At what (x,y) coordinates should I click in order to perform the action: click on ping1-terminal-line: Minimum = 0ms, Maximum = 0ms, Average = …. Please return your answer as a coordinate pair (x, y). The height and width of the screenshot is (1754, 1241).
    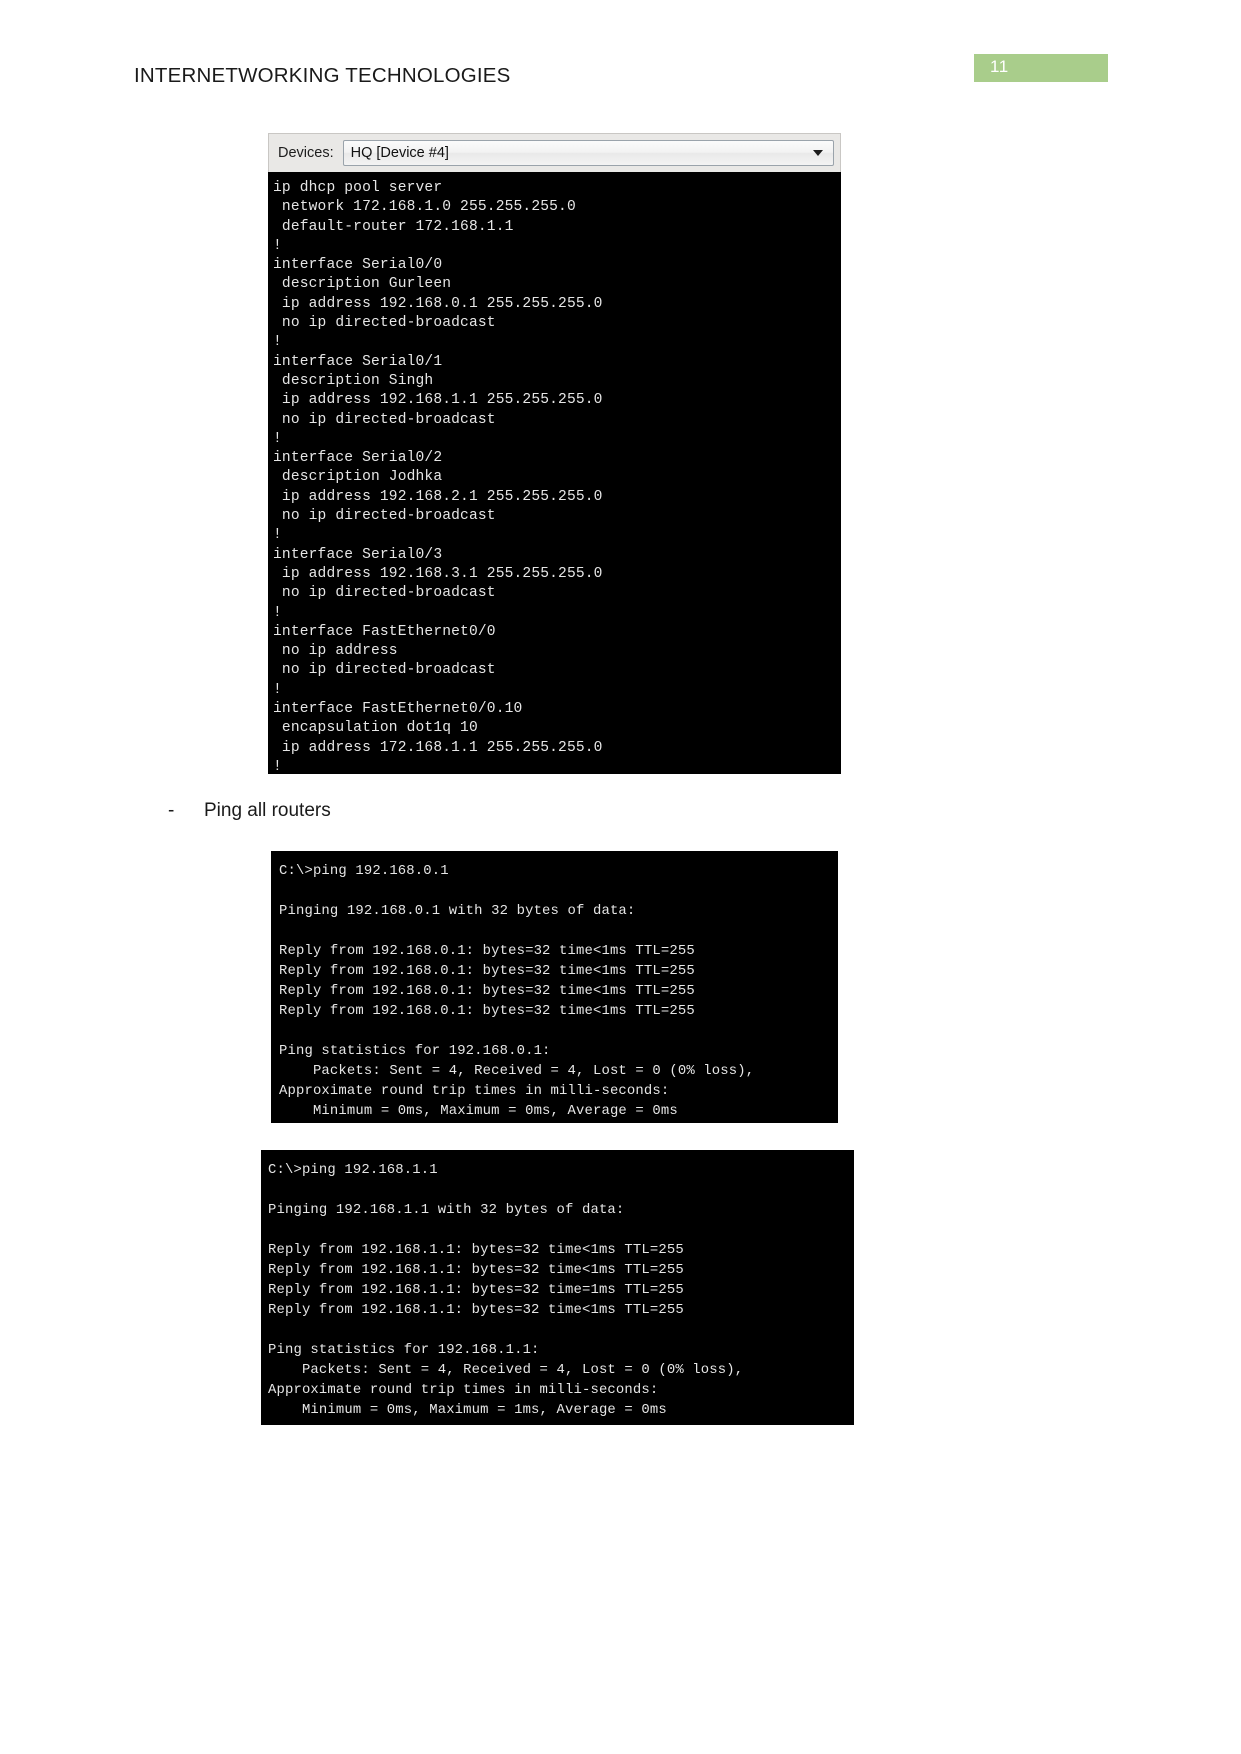
    Looking at the image, I should click on (478, 1111).